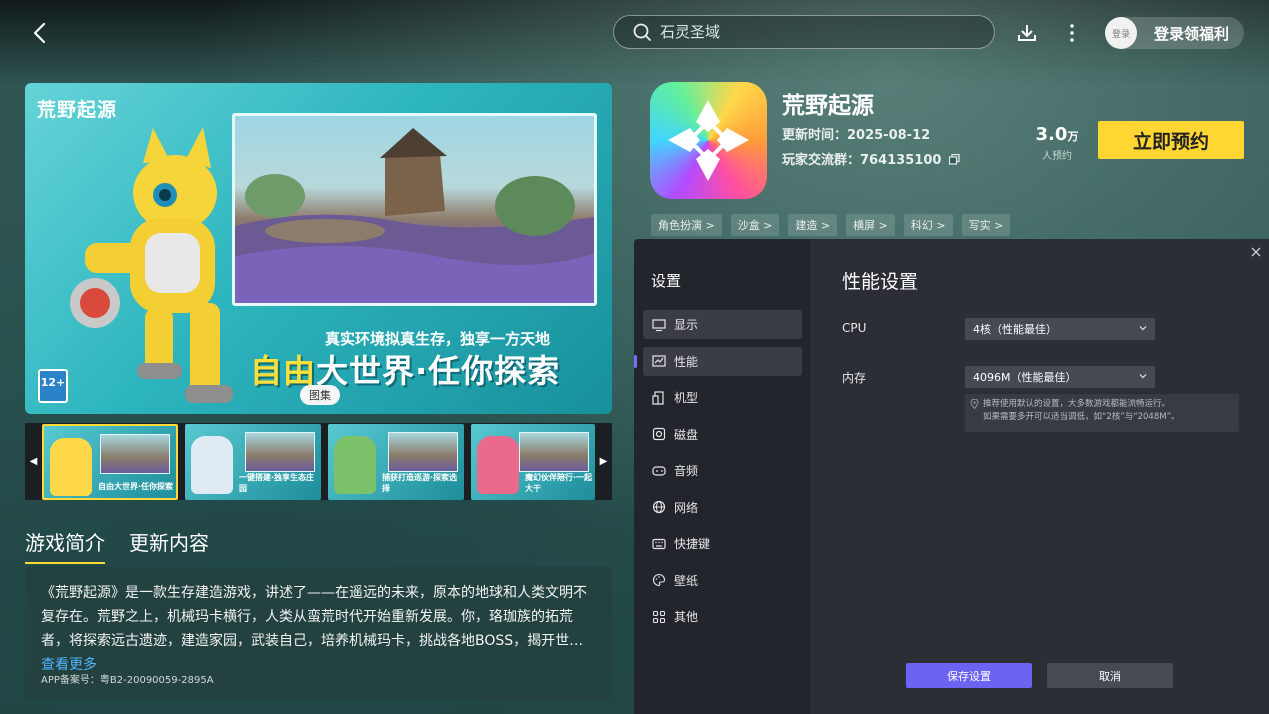  I want to click on performance-icon, so click(659, 361).